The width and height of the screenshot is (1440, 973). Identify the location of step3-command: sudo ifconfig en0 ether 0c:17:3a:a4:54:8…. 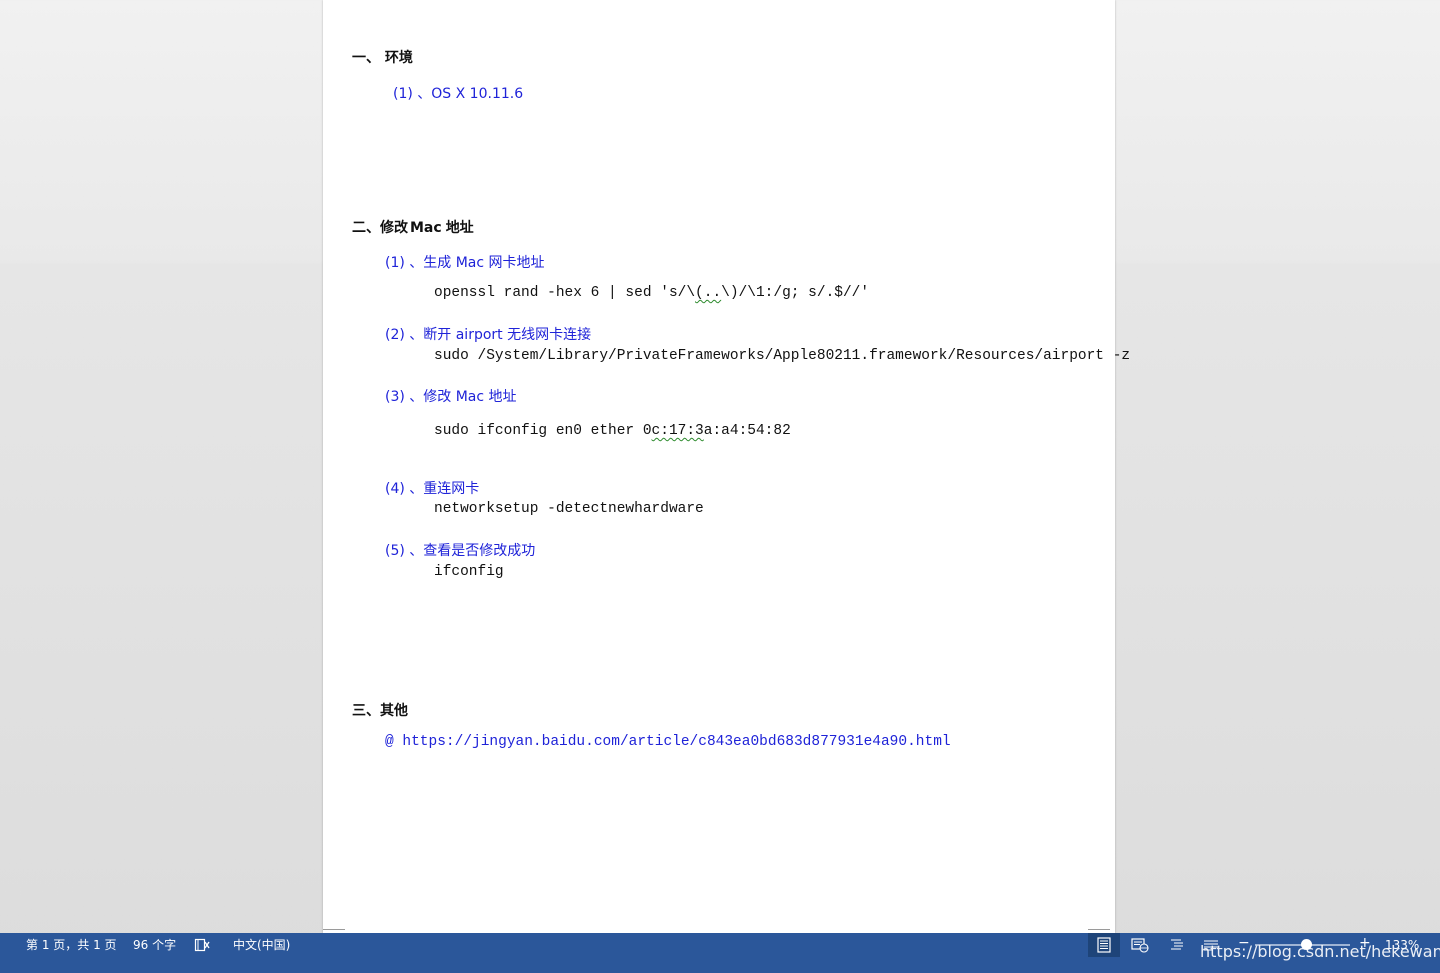
(612, 431).